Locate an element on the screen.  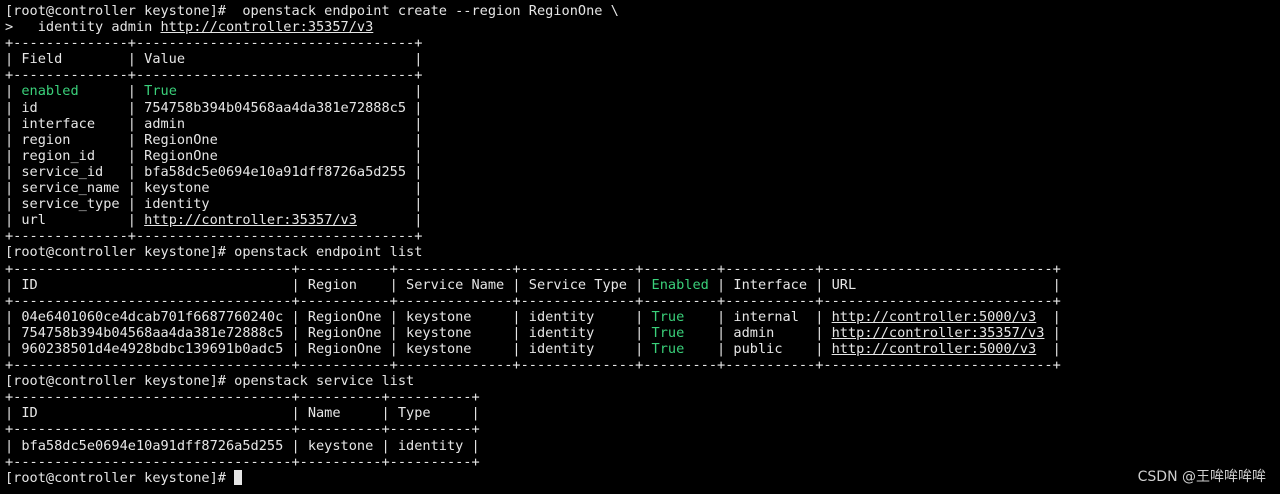
terminal-text: | public | is located at coordinates (758, 348).